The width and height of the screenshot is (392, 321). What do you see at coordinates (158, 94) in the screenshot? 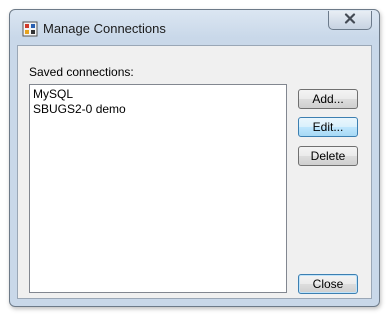
I see `connection-item-mysql: MySQL` at bounding box center [158, 94].